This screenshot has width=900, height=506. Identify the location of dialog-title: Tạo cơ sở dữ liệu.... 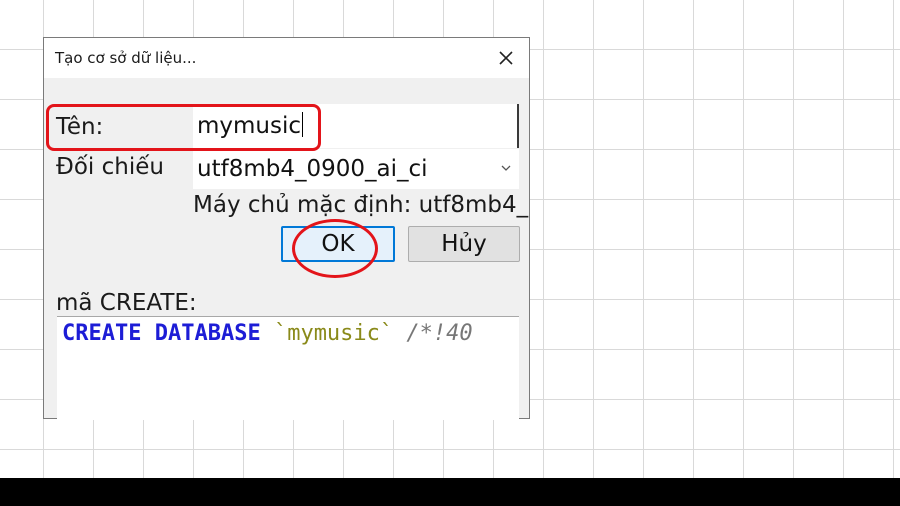
(126, 58).